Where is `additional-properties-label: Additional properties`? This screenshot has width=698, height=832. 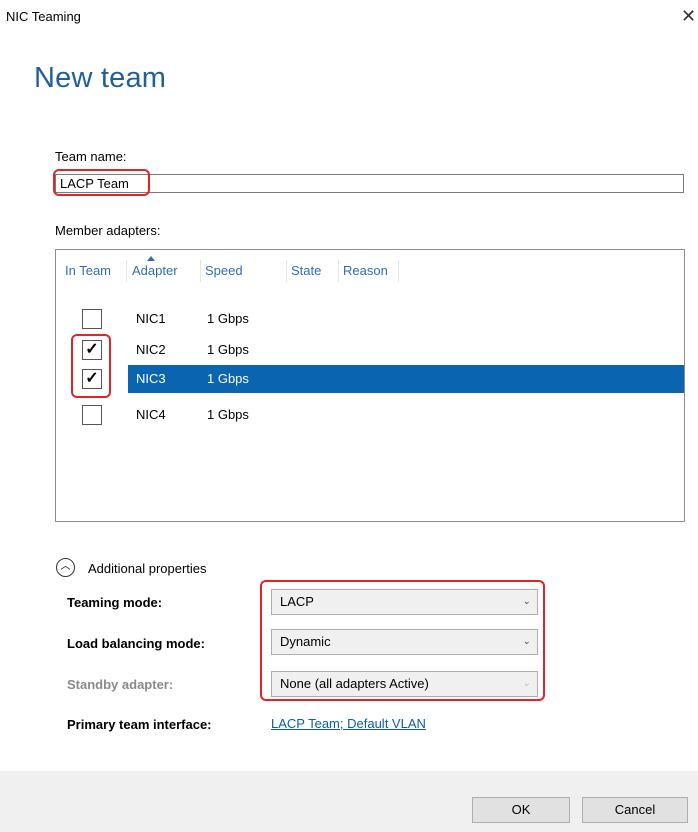
additional-properties-label: Additional properties is located at coordinates (147, 568).